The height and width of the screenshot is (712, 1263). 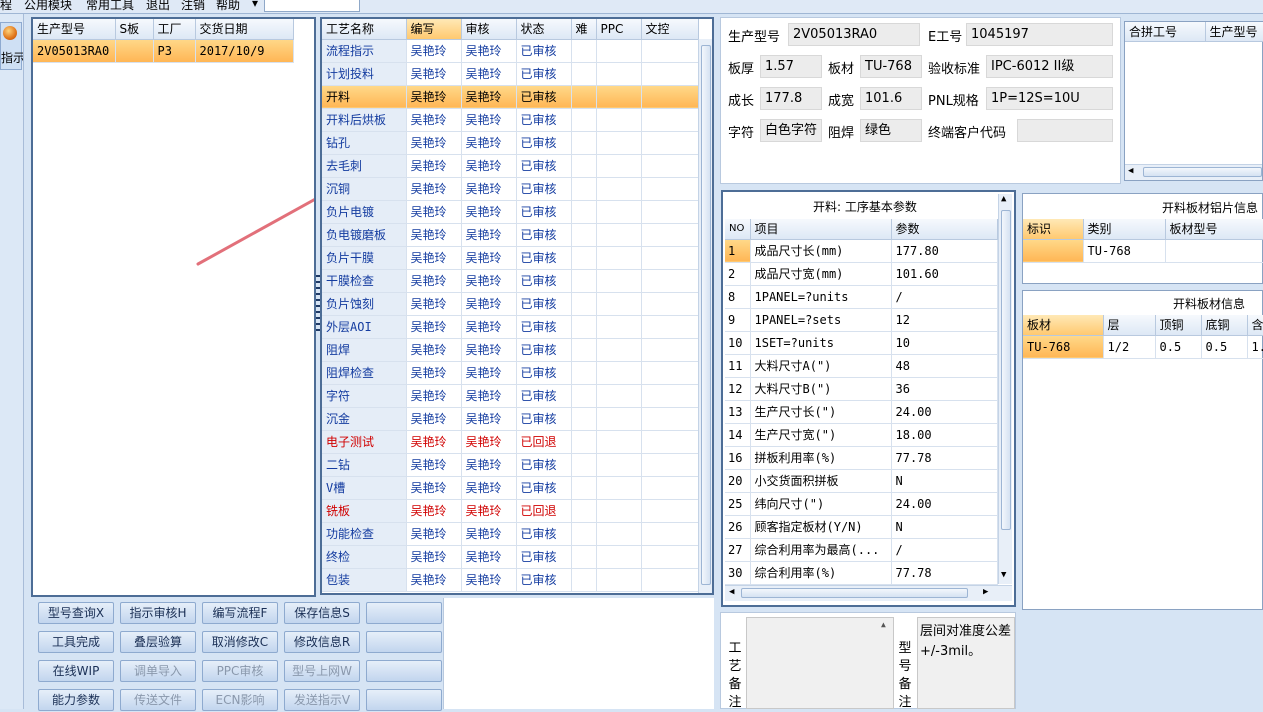 I want to click on pnl-value: 1P=12S=10U, so click(x=1049, y=98).